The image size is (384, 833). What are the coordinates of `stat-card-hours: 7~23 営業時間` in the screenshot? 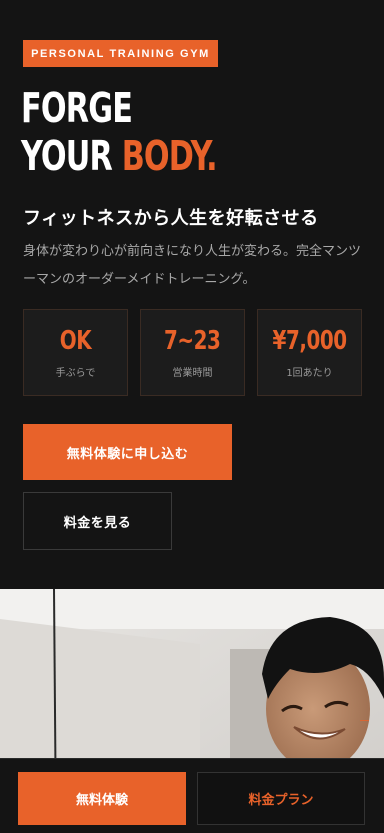 It's located at (192, 352).